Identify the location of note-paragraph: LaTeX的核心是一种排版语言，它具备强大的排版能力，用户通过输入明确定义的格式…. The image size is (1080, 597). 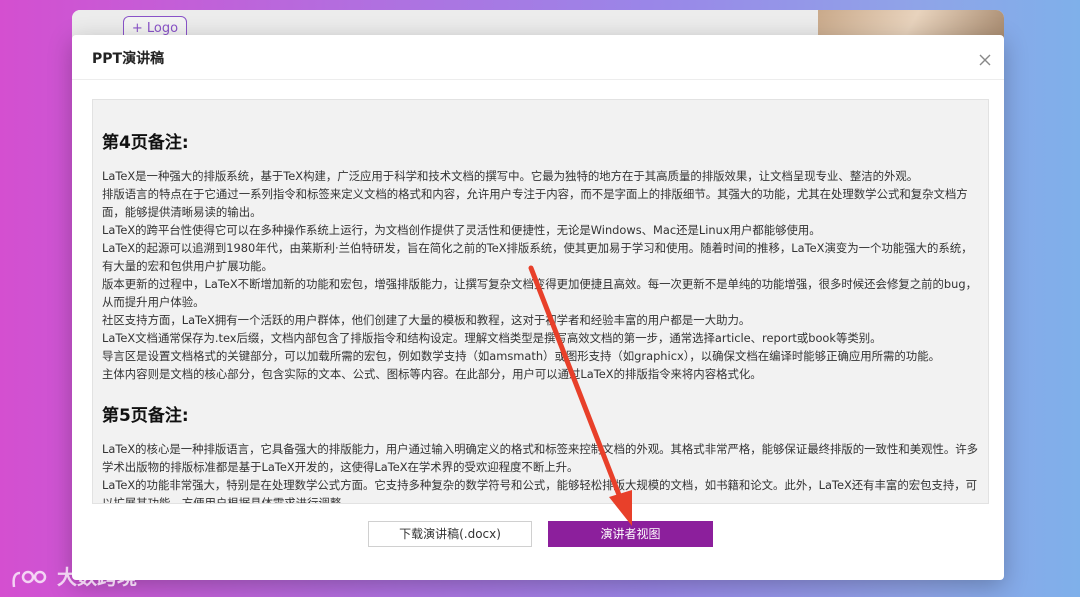
(540, 458).